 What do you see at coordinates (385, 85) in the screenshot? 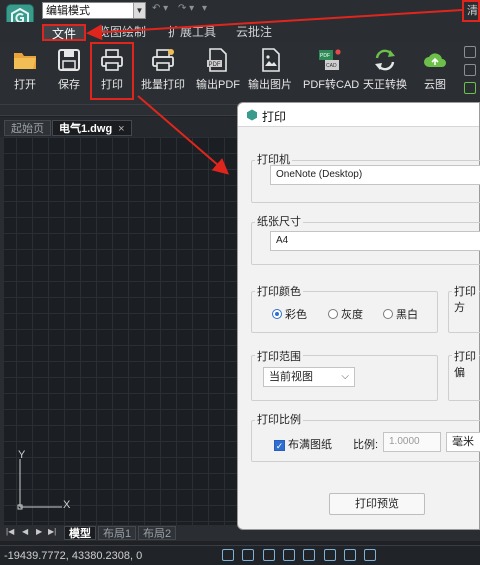
I see `tangent-convert-label: 天正转换` at bounding box center [385, 85].